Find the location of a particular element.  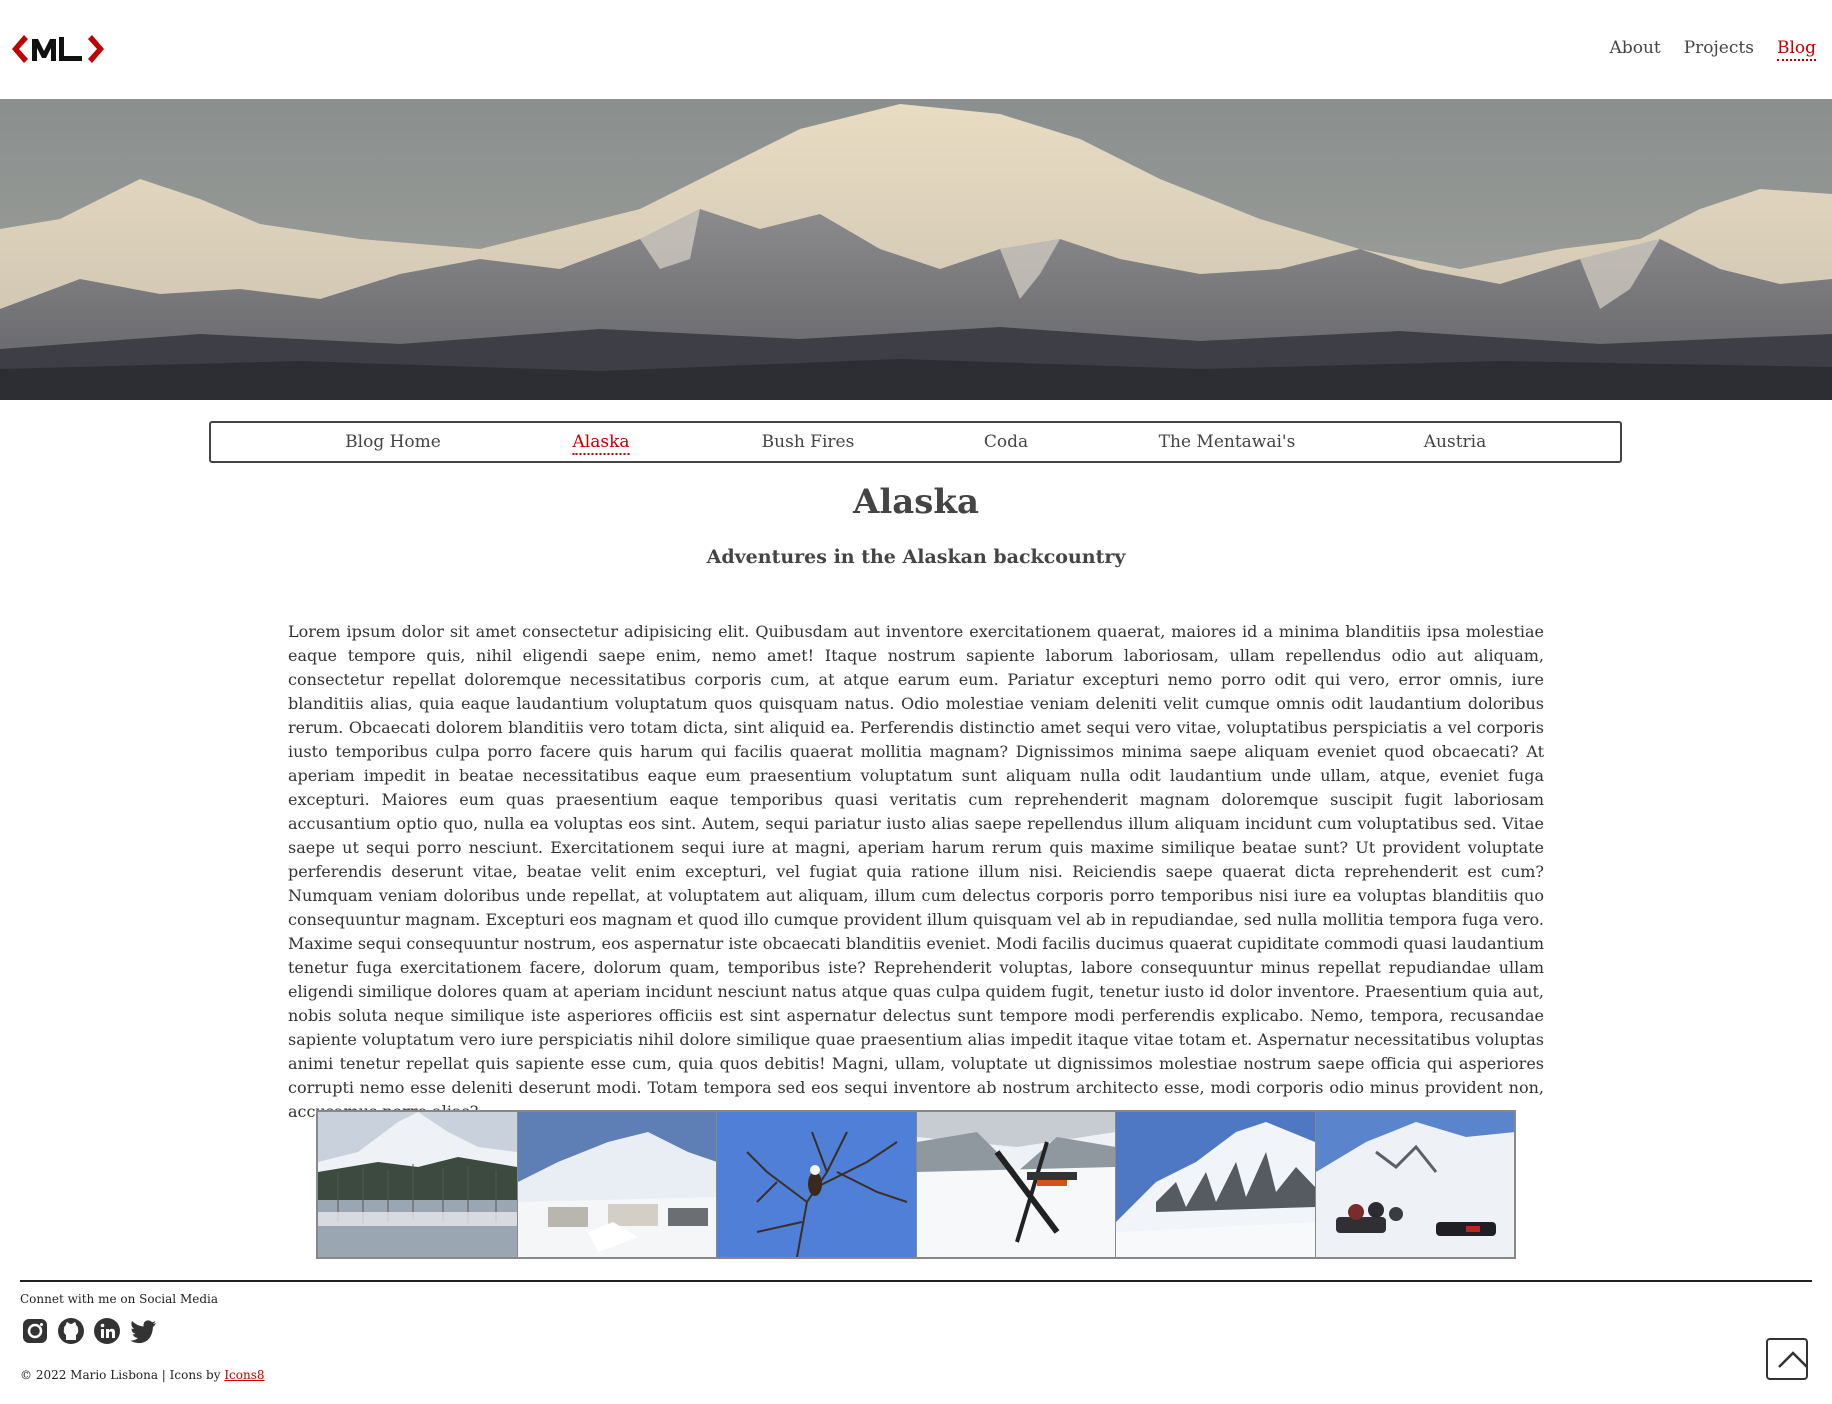

gallery-photo-eagle is located at coordinates (816, 1184).